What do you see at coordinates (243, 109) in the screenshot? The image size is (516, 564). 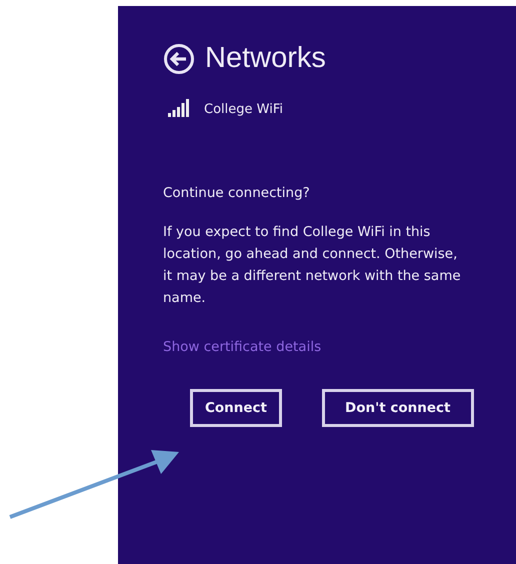 I see `network-name: College WiFi` at bounding box center [243, 109].